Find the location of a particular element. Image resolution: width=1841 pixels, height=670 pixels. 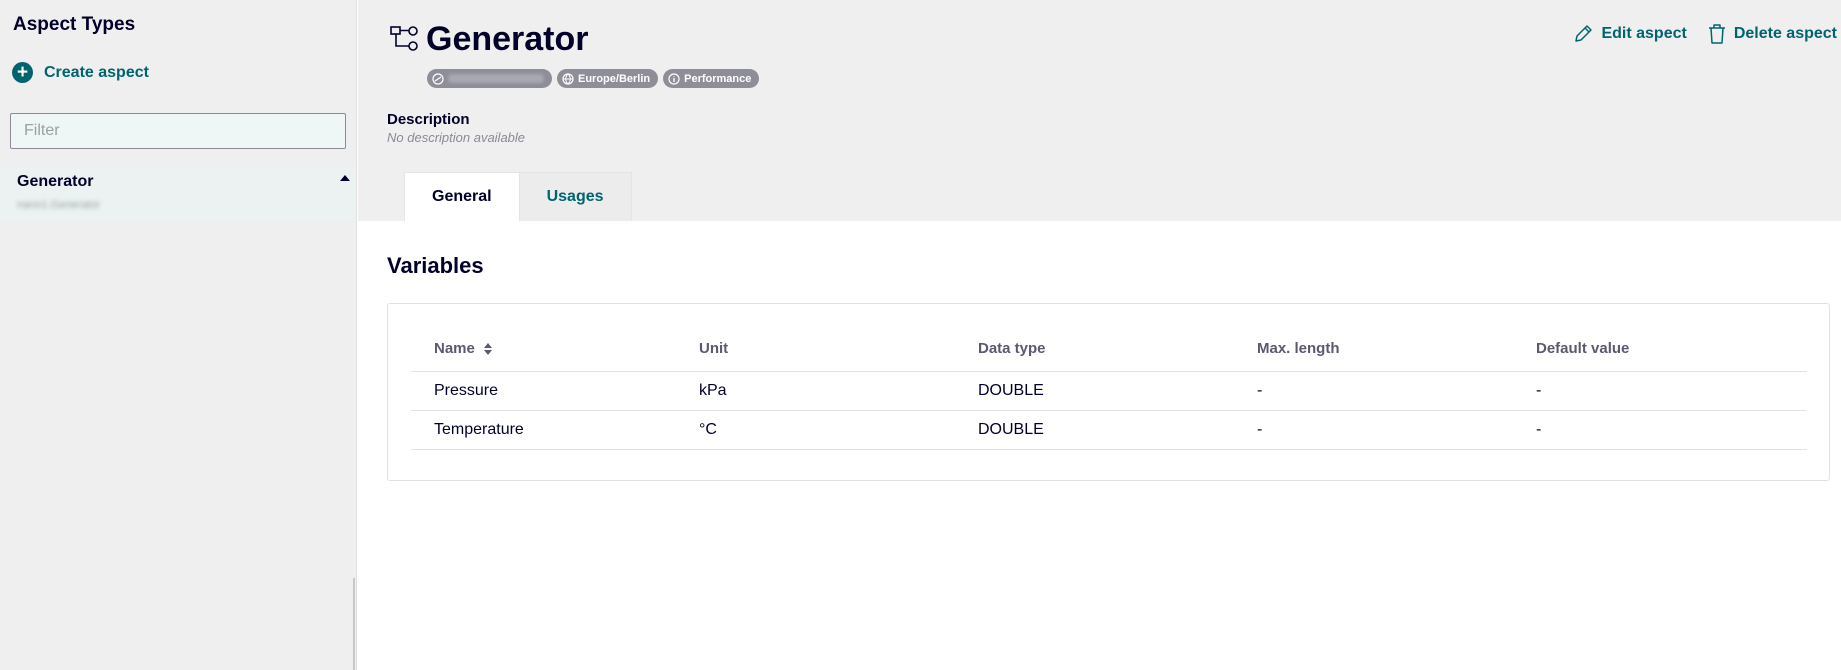

tab-bar: General Usages is located at coordinates (518, 196).